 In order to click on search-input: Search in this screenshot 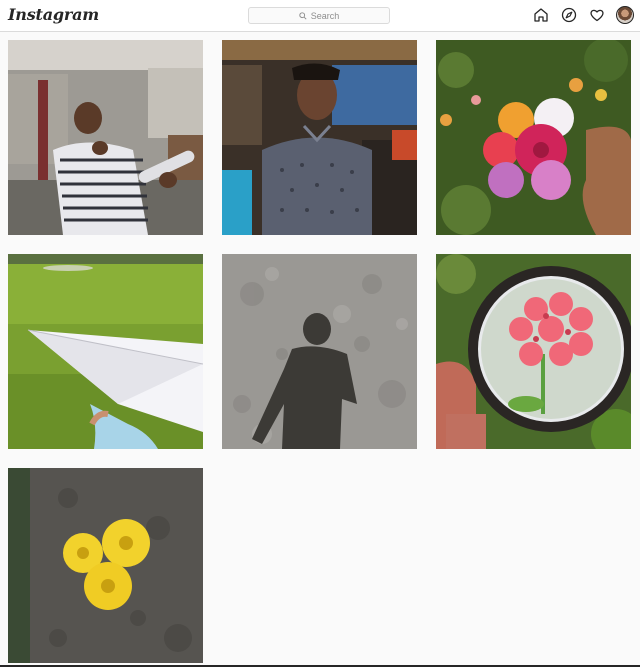, I will do `click(319, 15)`.